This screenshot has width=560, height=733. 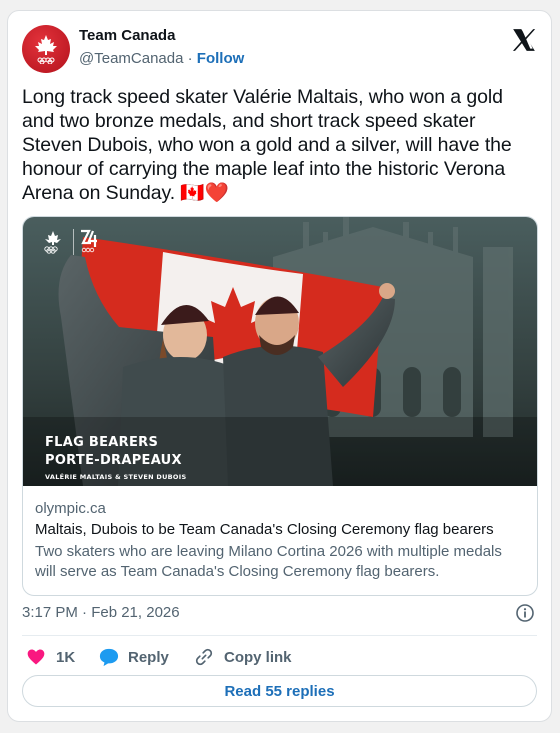 I want to click on handle-row: @TeamCanada · Follow, so click(x=161, y=58).